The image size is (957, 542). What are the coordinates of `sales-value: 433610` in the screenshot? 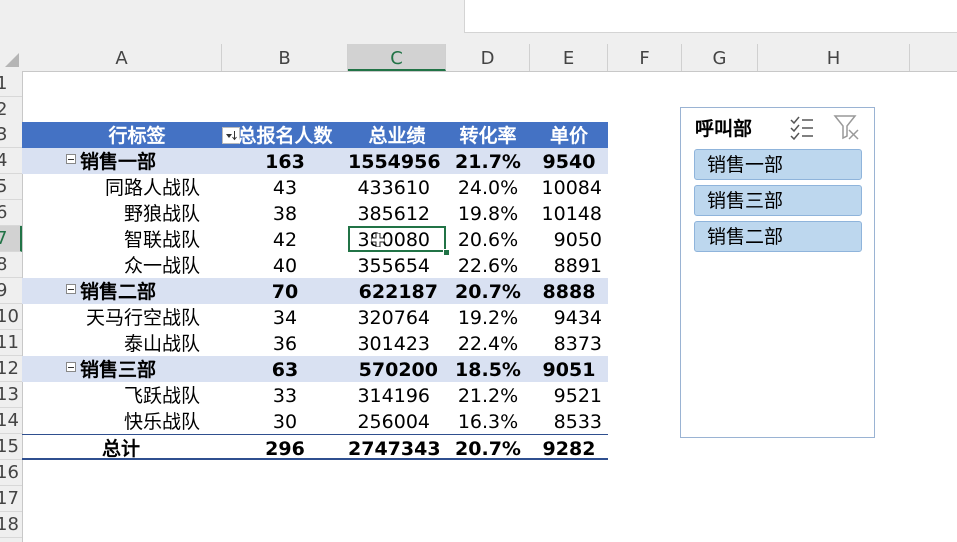 It's located at (389, 187).